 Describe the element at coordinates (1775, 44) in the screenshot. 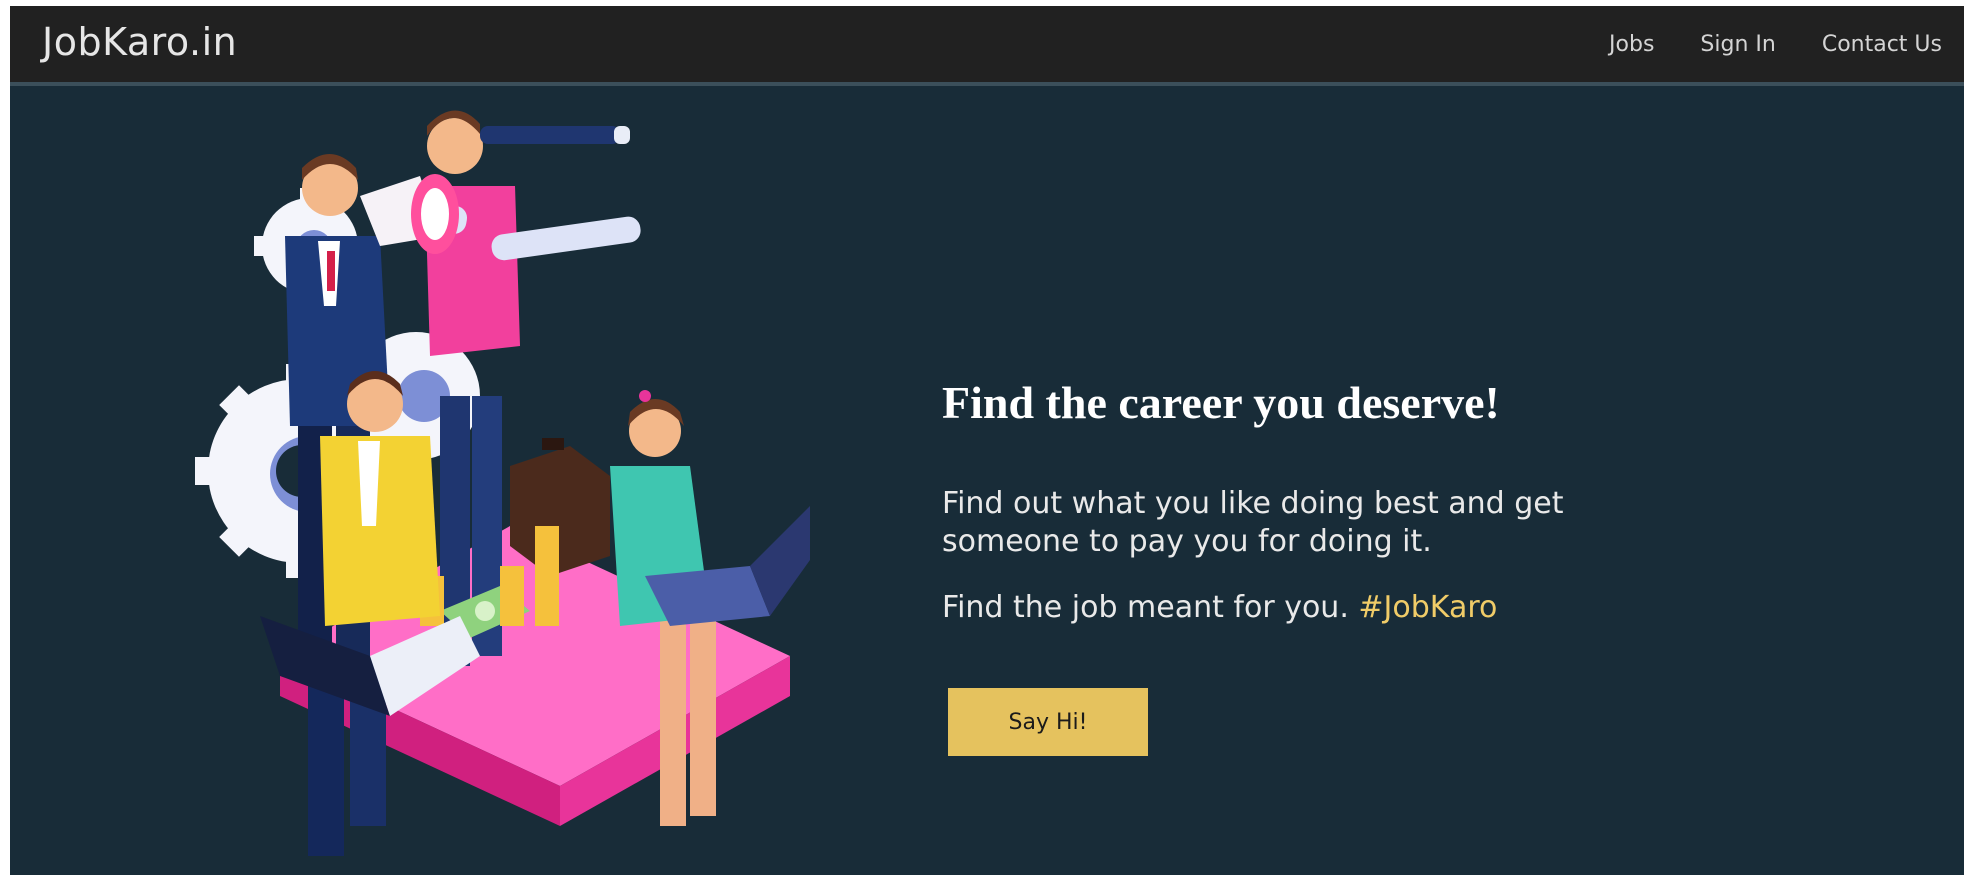

I see `nav-links: Jobs Sign In Contact Us` at that location.